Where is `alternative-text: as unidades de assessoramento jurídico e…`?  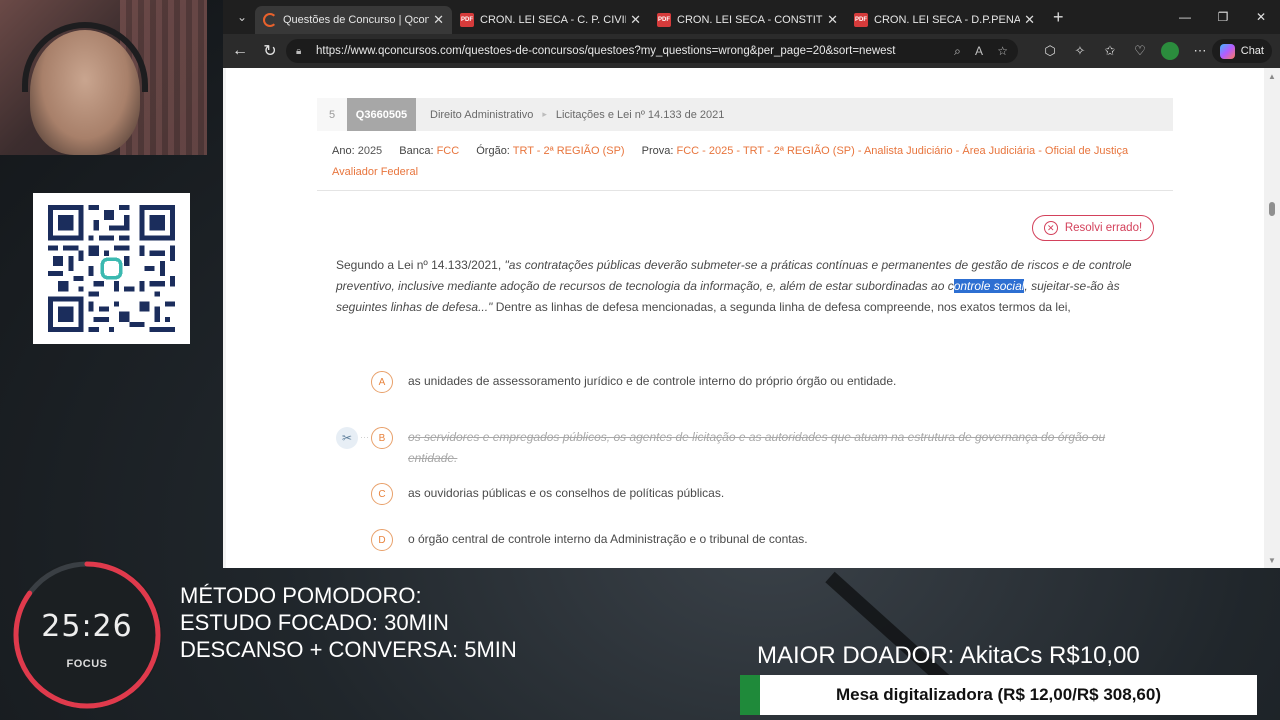 alternative-text: as unidades de assessoramento jurídico e… is located at coordinates (652, 381).